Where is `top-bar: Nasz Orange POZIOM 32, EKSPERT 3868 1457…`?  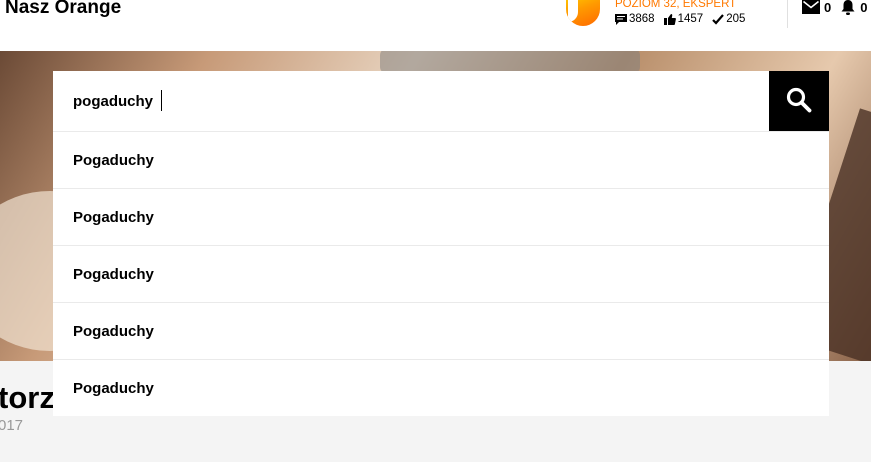
top-bar: Nasz Orange POZIOM 32, EKSPERT 3868 1457… is located at coordinates (435, 25).